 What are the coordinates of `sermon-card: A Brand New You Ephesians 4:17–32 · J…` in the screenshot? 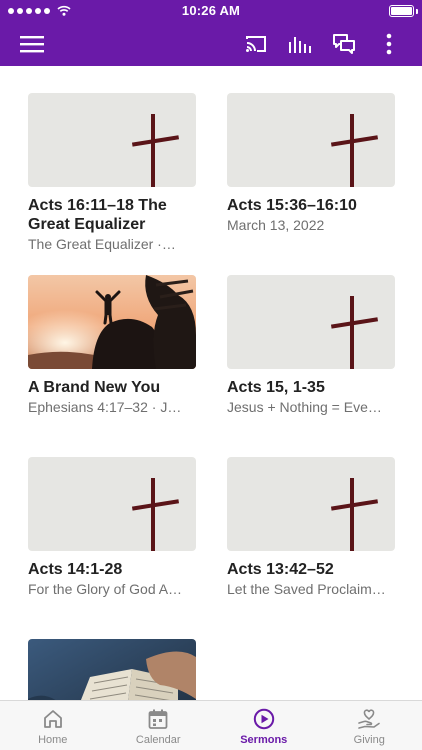 It's located at (112, 345).